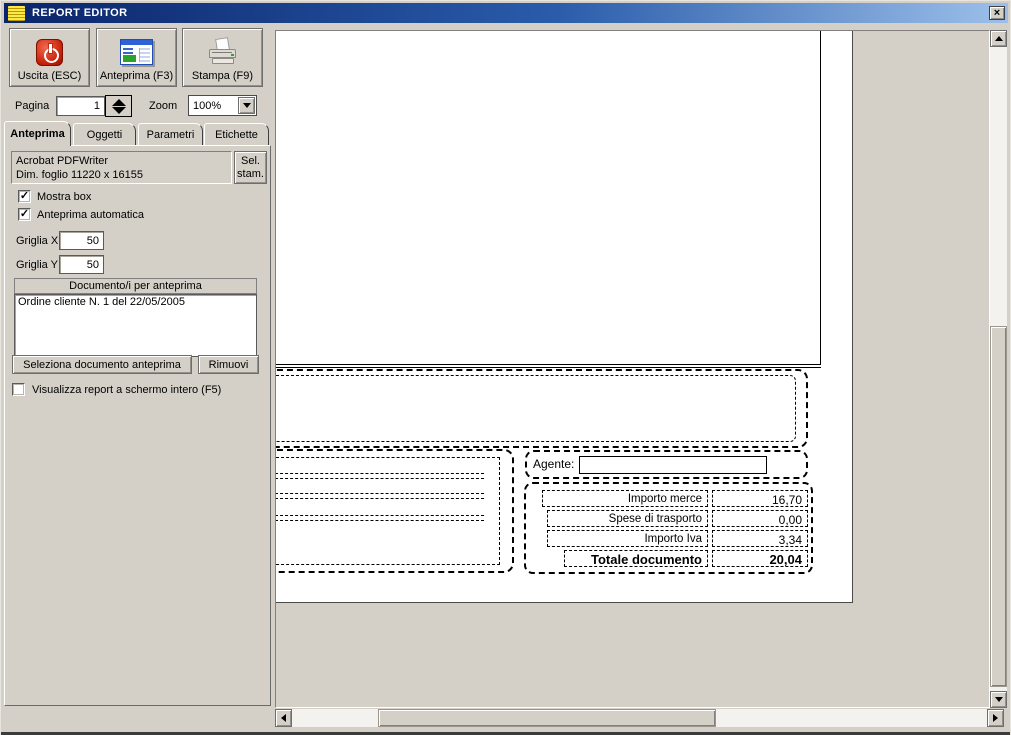  Describe the element at coordinates (163, 106) in the screenshot. I see `zoom-label: Zoom` at that location.